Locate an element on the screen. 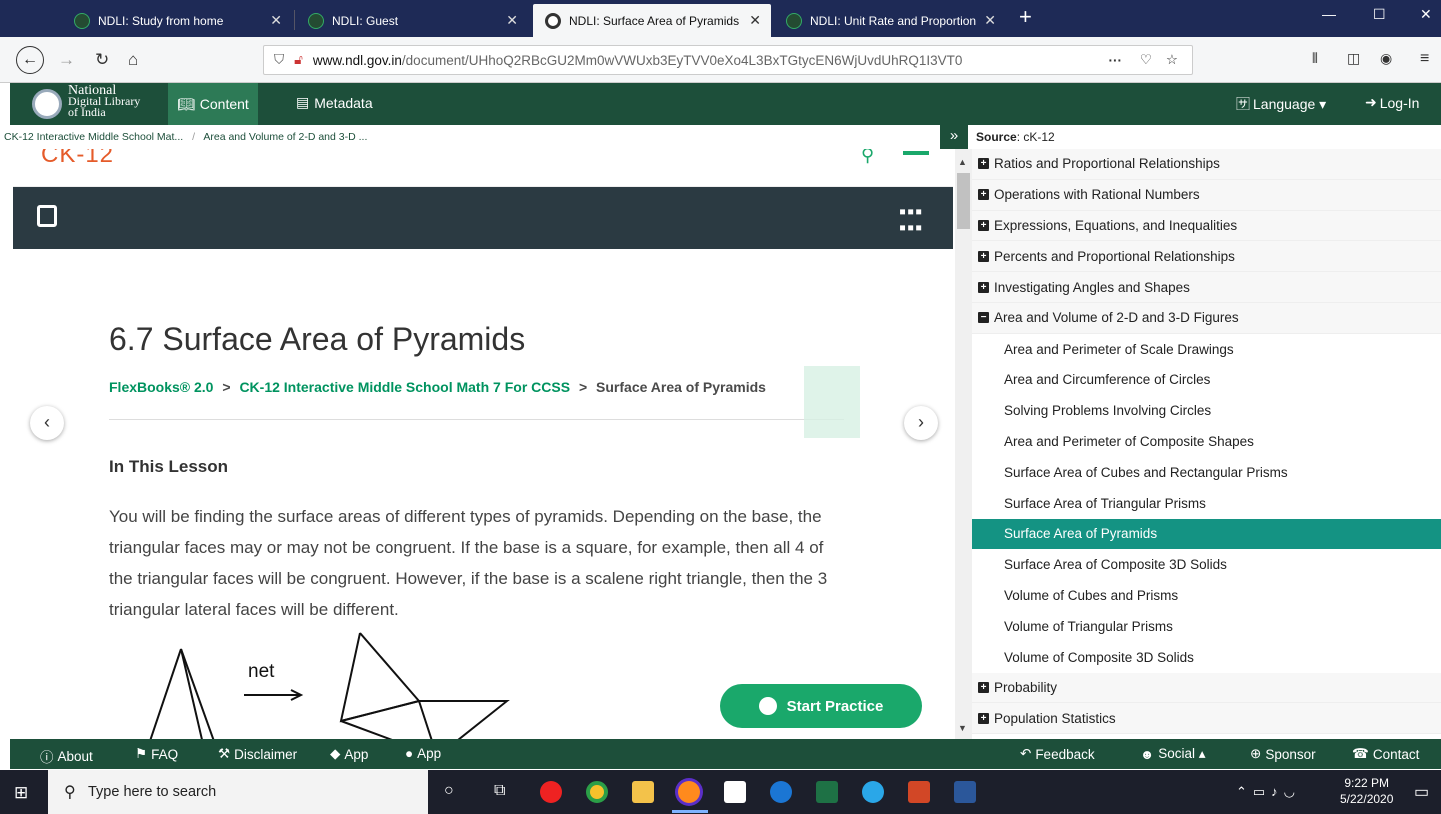 Image resolution: width=1441 pixels, height=814 pixels. windows-start-icon: ⊞ is located at coordinates (21, 793).